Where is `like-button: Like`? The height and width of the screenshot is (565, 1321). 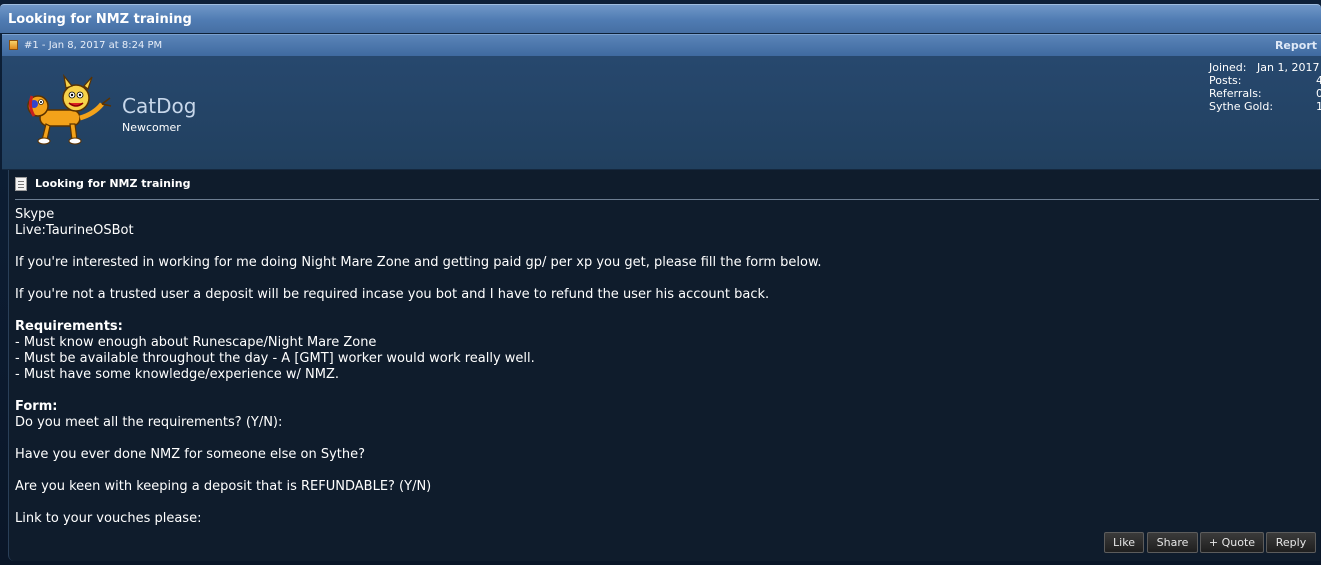 like-button: Like is located at coordinates (1124, 542).